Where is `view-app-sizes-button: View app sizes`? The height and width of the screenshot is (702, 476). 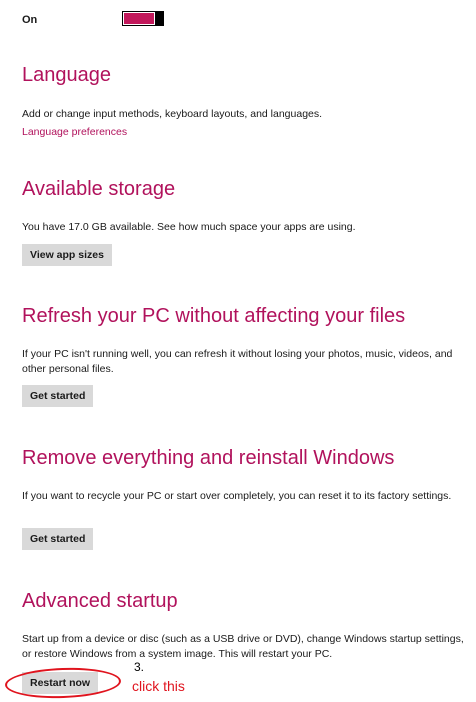 view-app-sizes-button: View app sizes is located at coordinates (67, 255).